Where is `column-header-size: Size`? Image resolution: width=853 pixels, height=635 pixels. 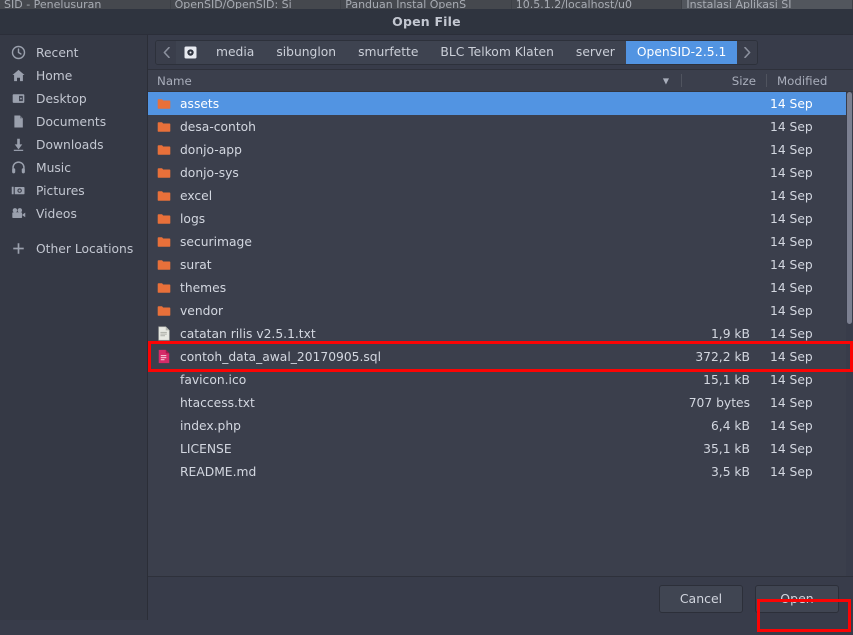
column-header-size: Size is located at coordinates (724, 80).